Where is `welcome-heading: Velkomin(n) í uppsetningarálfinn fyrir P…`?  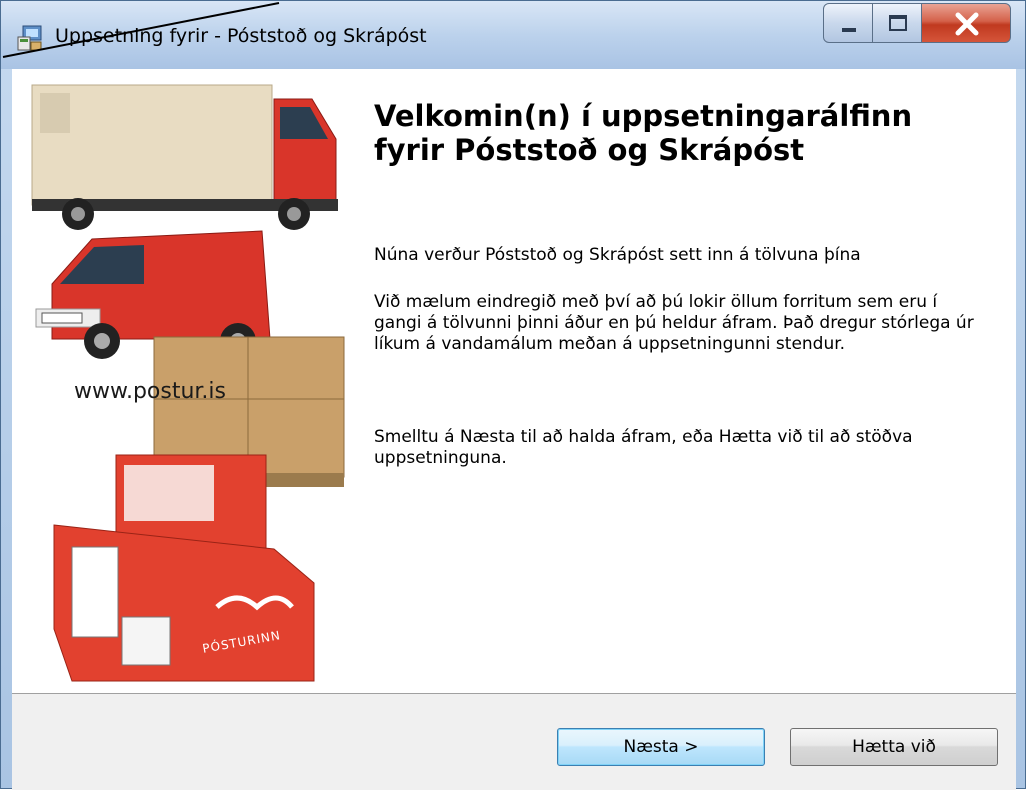
welcome-heading: Velkomin(n) í uppsetningarálfinn fyrir P… is located at coordinates (684, 133).